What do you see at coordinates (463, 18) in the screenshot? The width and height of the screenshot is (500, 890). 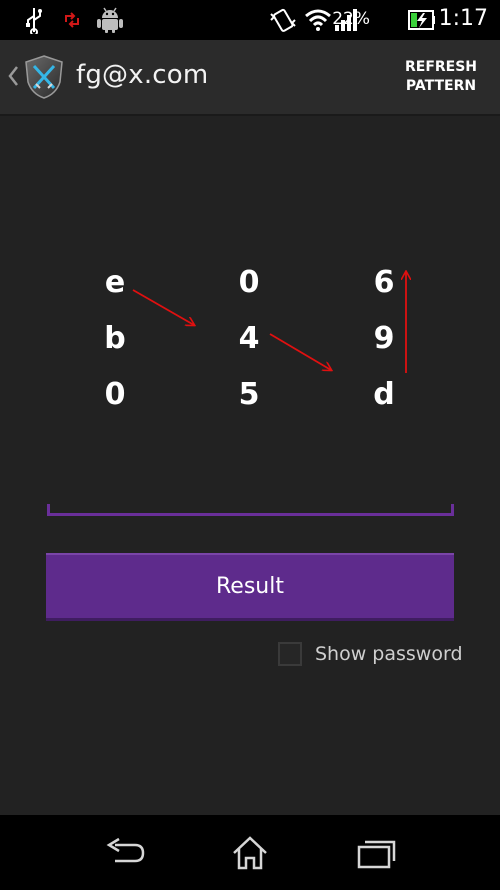 I see `clock: 1:17` at bounding box center [463, 18].